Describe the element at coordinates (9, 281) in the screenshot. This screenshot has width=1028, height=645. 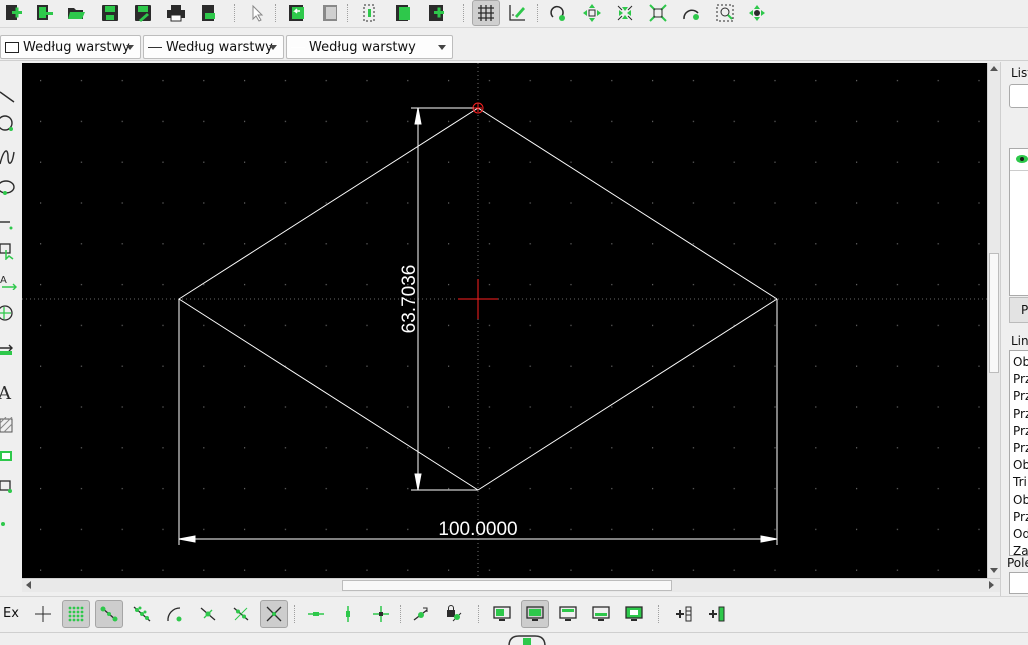
I see `dimension-tool-icon: A` at that location.